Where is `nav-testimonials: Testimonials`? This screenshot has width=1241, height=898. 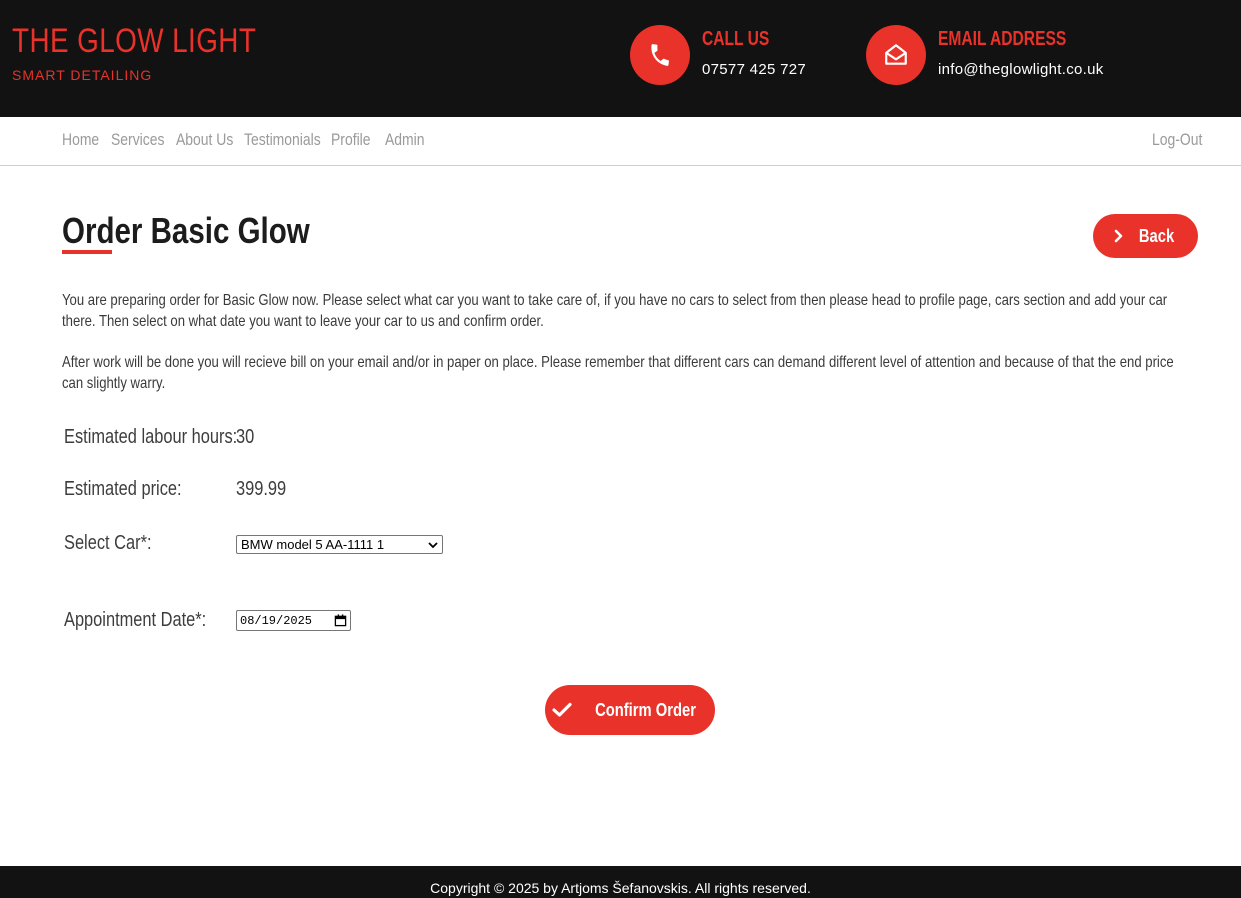 nav-testimonials: Testimonials is located at coordinates (282, 140).